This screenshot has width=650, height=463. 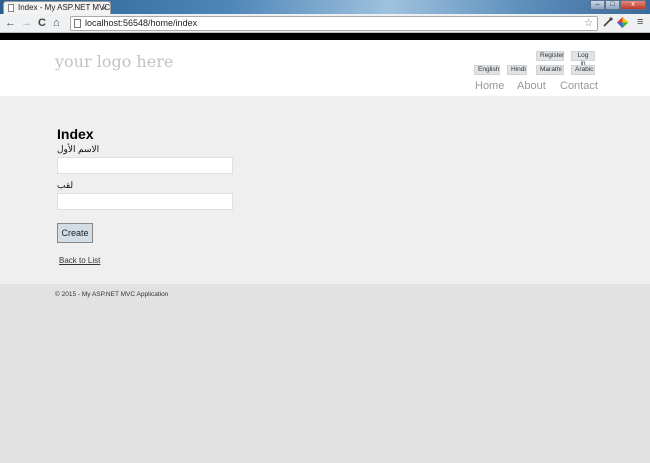 I want to click on browser-tab: Index - My ASP.NET MVC ×, so click(x=57, y=7).